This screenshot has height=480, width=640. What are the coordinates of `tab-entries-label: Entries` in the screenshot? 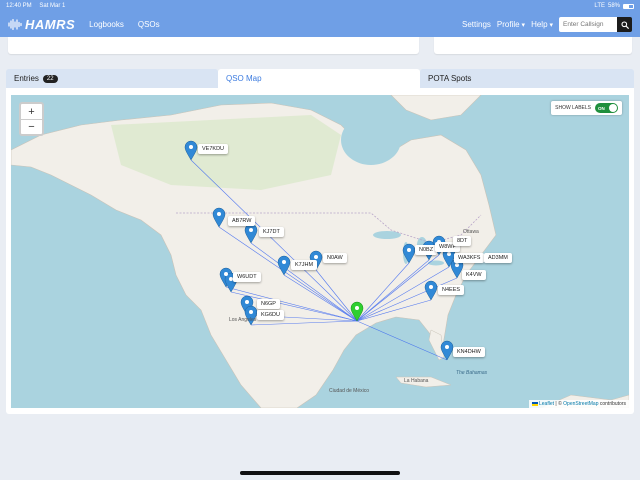 It's located at (26, 78).